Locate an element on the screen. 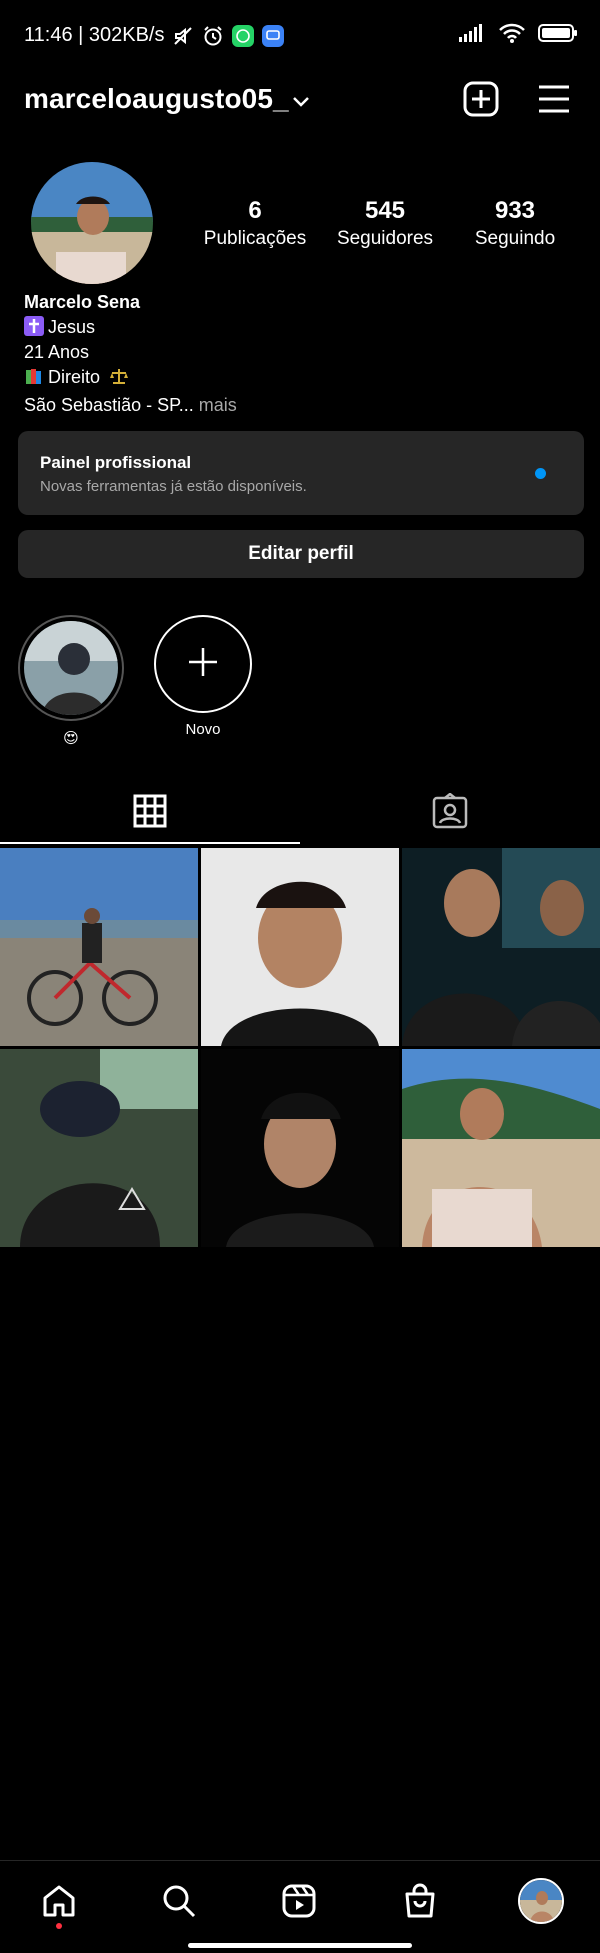 This screenshot has height=1953, width=600. stat-following: 933 Seguindo is located at coordinates (515, 224).